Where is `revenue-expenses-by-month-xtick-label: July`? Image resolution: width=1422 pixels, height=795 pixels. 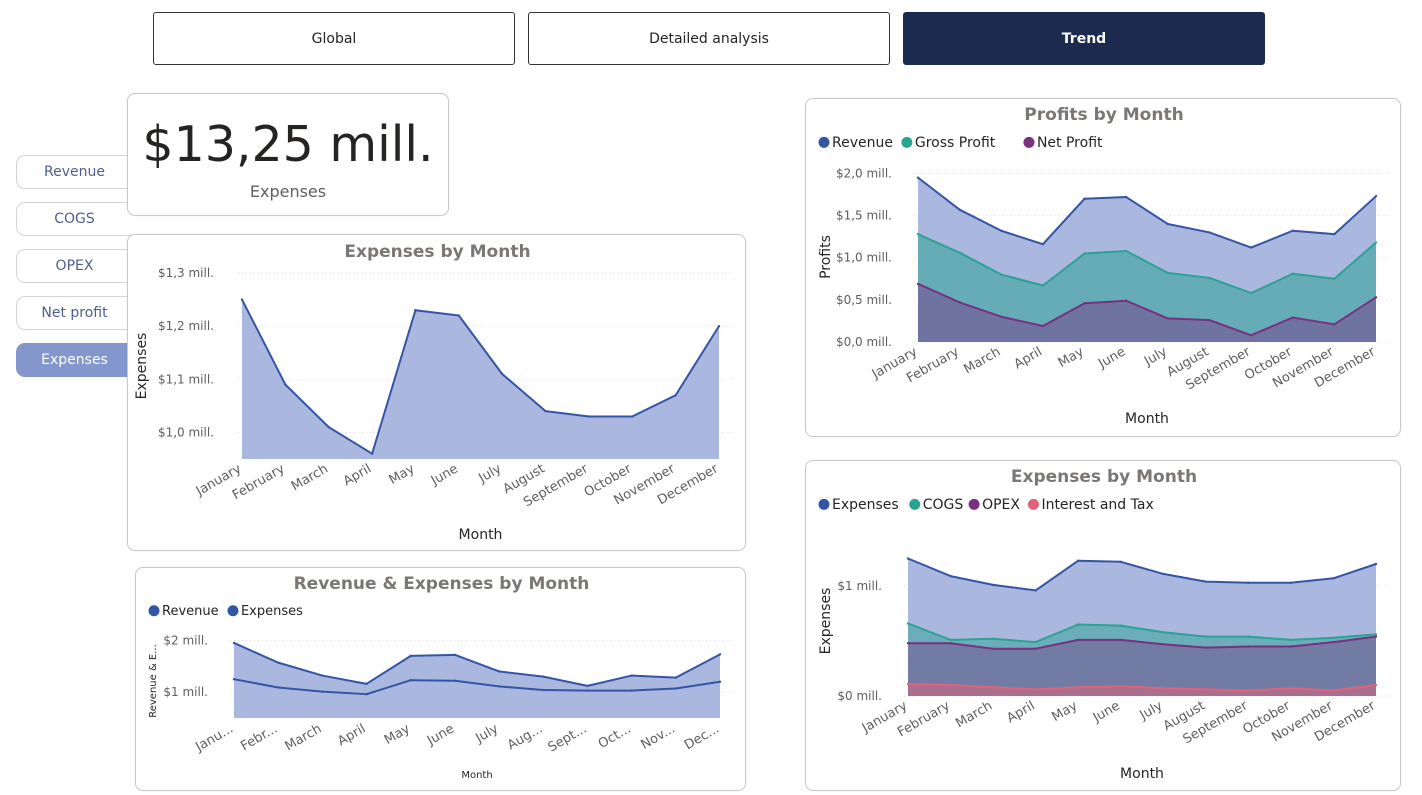
revenue-expenses-by-month-xtick-label: July is located at coordinates (486, 733).